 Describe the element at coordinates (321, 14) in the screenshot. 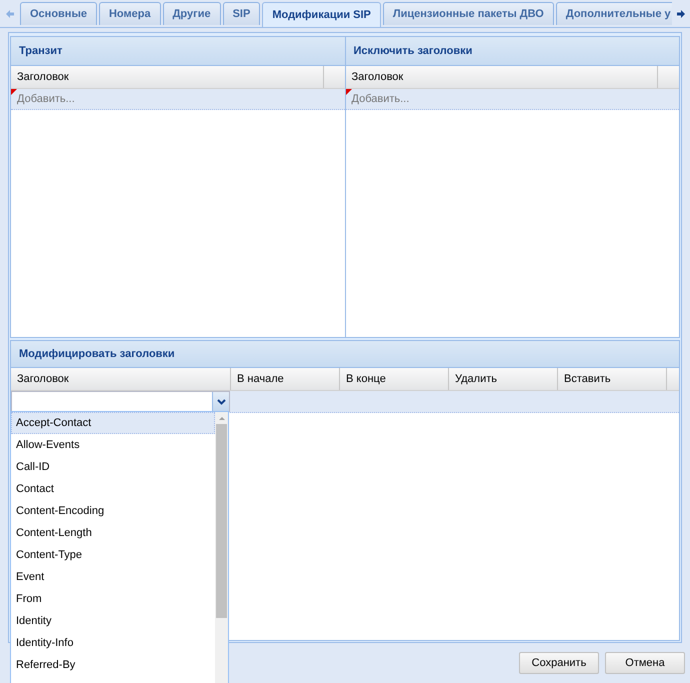

I see `tab: Модификации SIP` at that location.